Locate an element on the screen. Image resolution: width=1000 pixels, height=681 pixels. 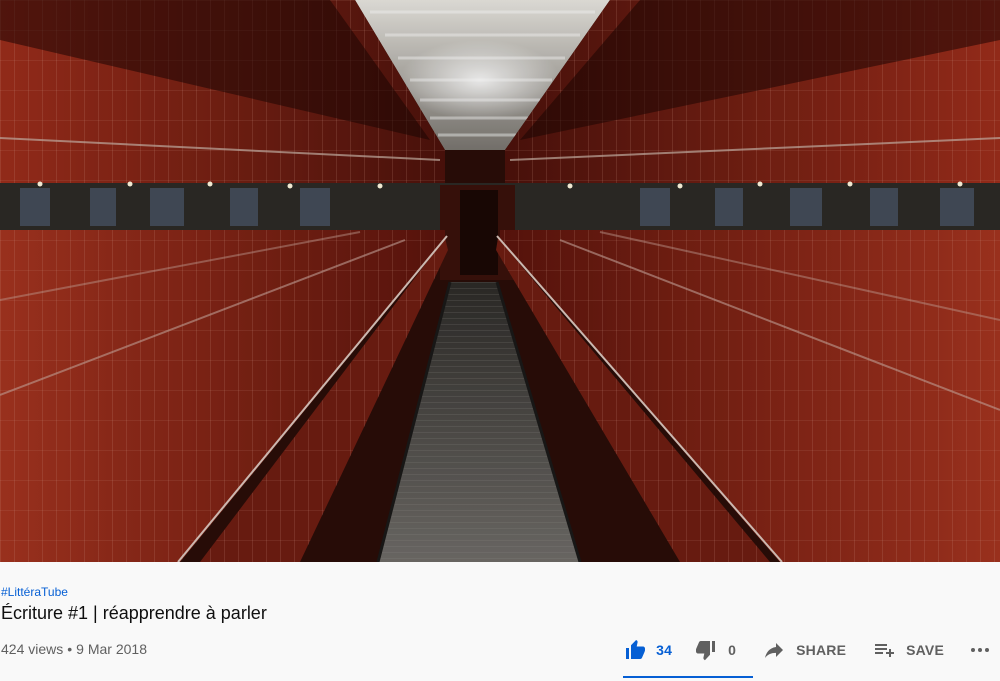
sentiment-bar-fill is located at coordinates (688, 677).